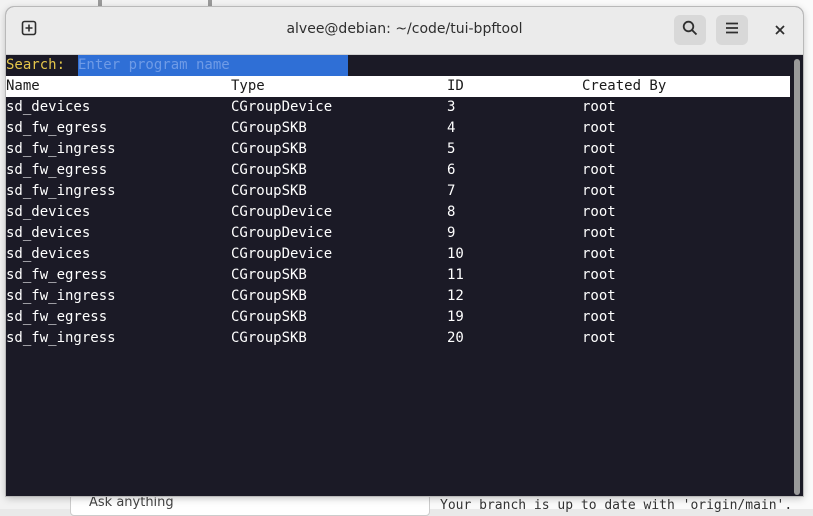  What do you see at coordinates (404, 31) in the screenshot?
I see `title-bar: alvee@debian: ~/code/tui-bpftool` at bounding box center [404, 31].